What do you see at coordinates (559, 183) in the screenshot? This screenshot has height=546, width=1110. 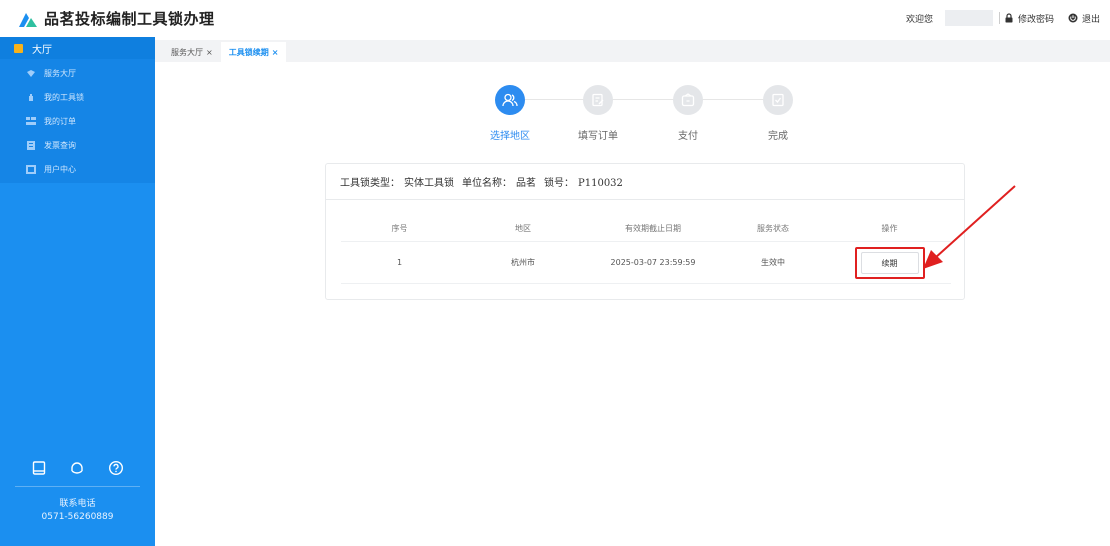 I see `lock-number-label: 锁号：` at bounding box center [559, 183].